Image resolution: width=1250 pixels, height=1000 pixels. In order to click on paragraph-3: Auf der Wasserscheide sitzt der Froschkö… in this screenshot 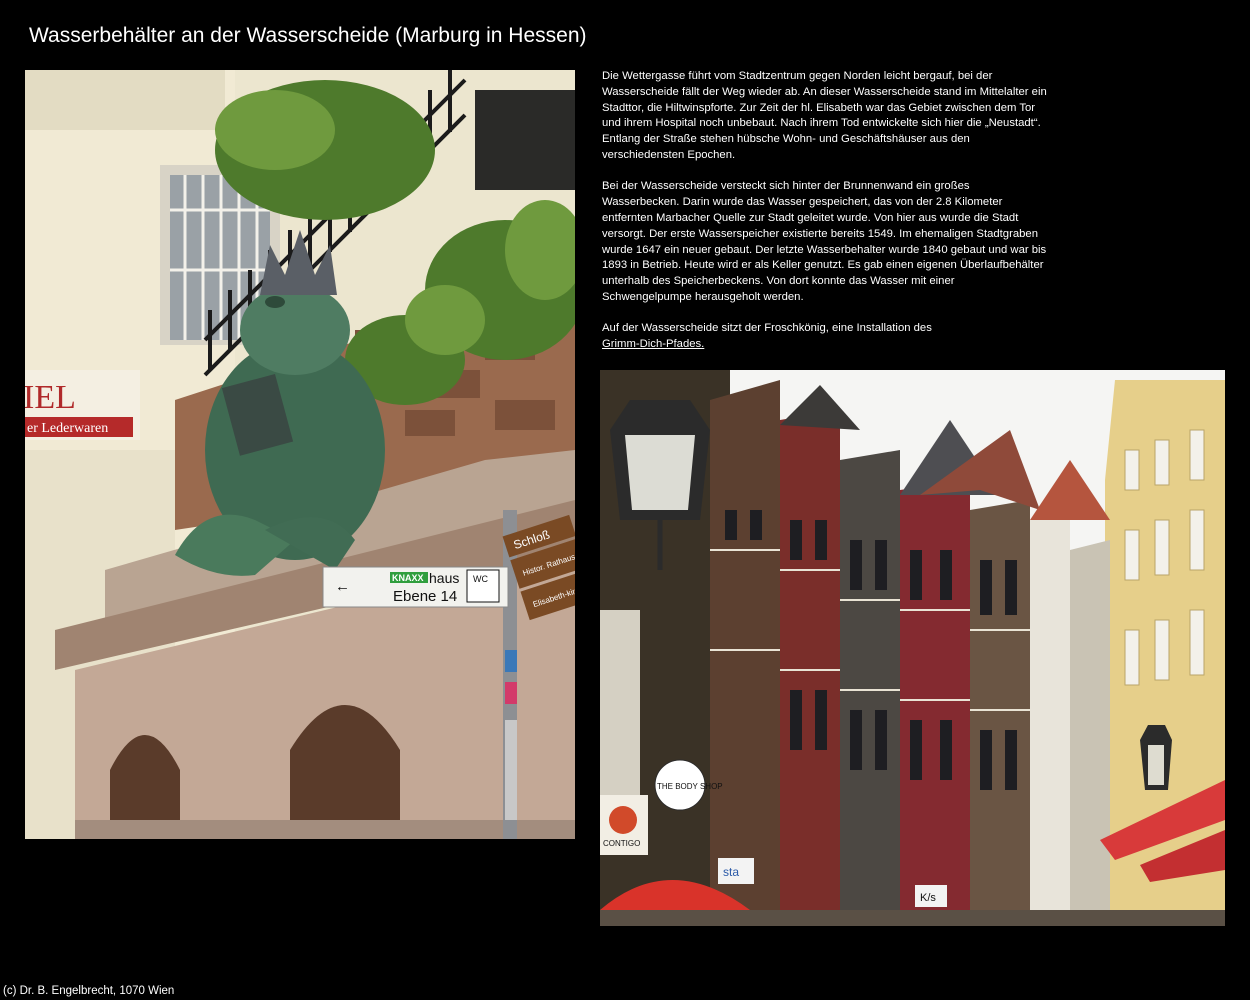, I will do `click(824, 337)`.